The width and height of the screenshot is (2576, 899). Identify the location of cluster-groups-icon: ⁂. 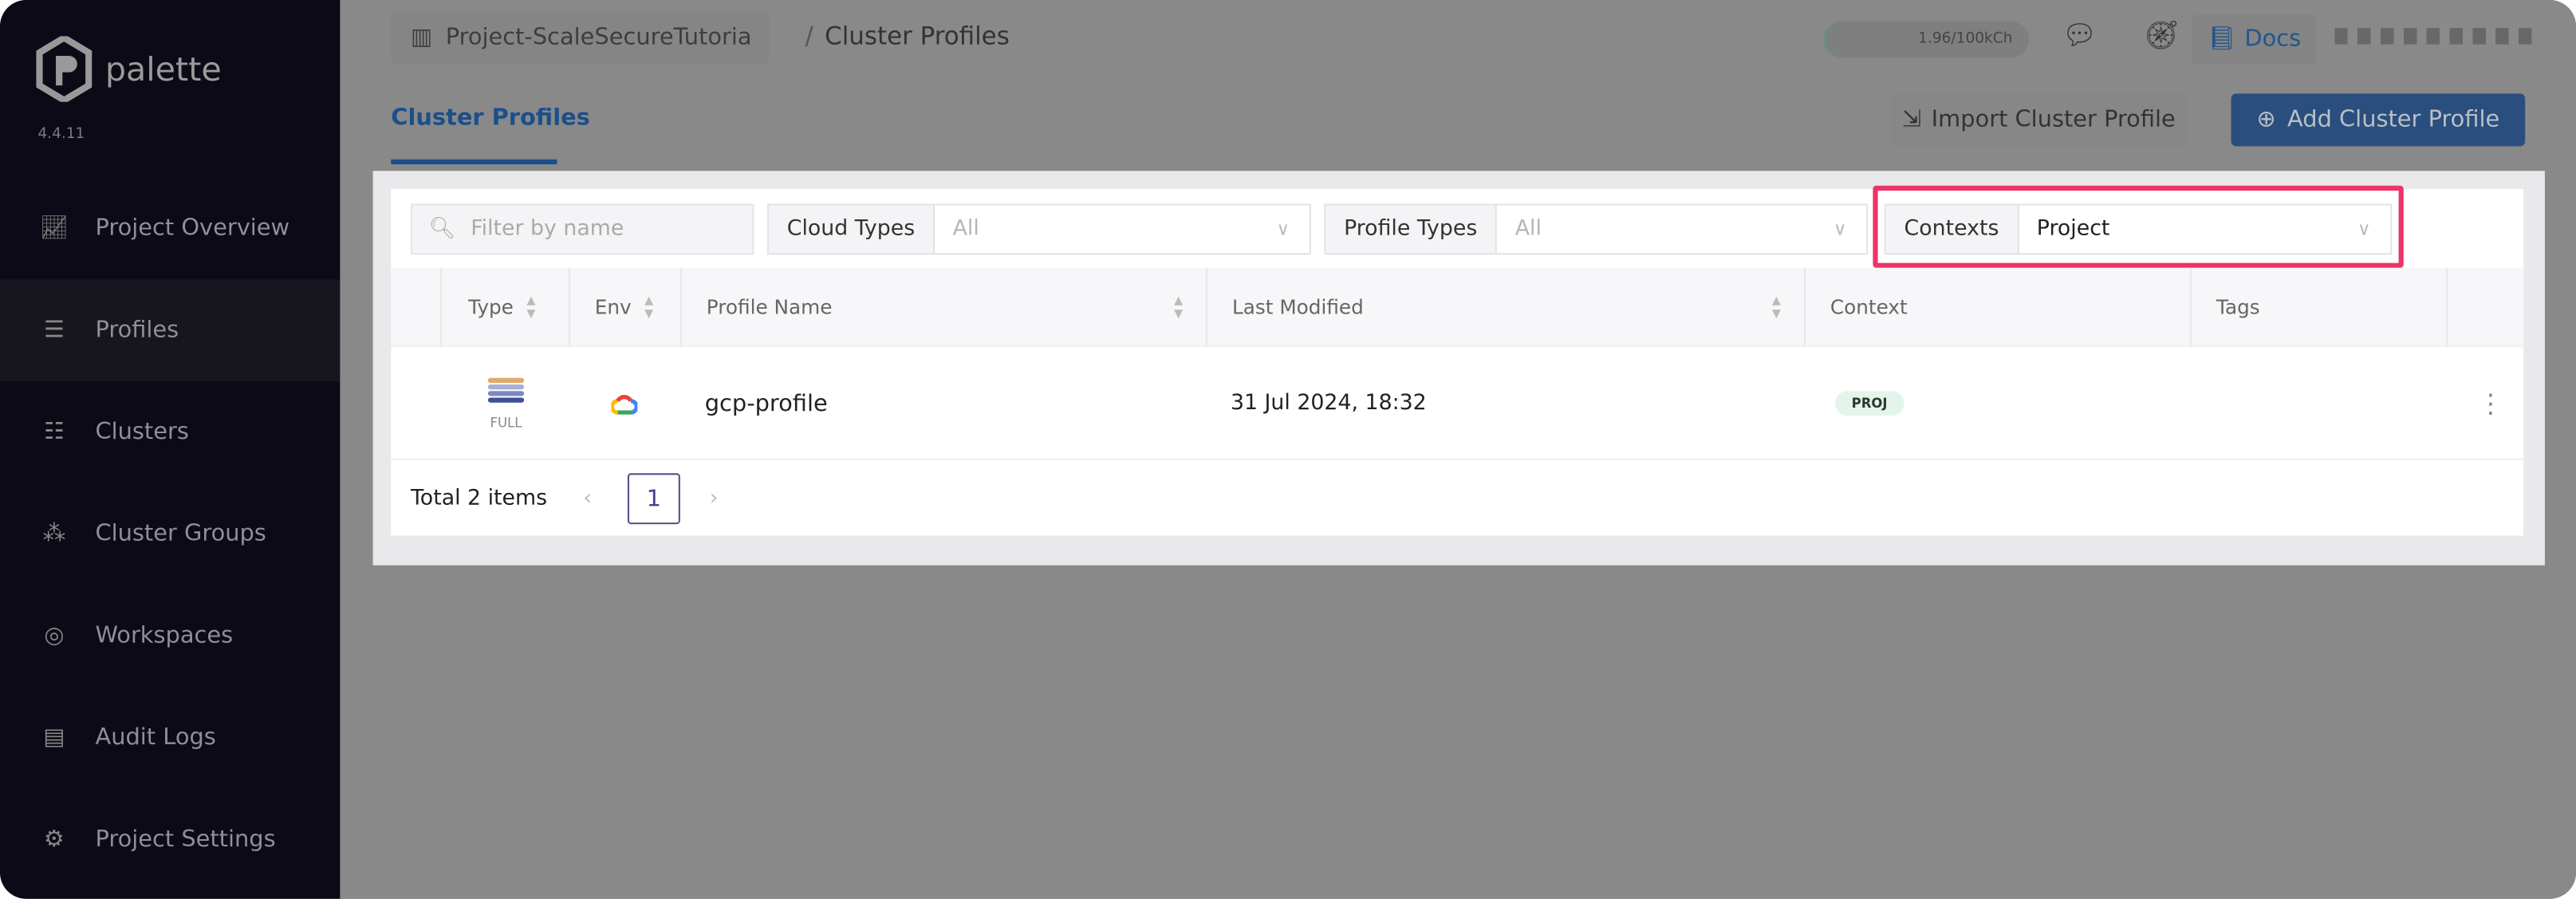
(54, 534).